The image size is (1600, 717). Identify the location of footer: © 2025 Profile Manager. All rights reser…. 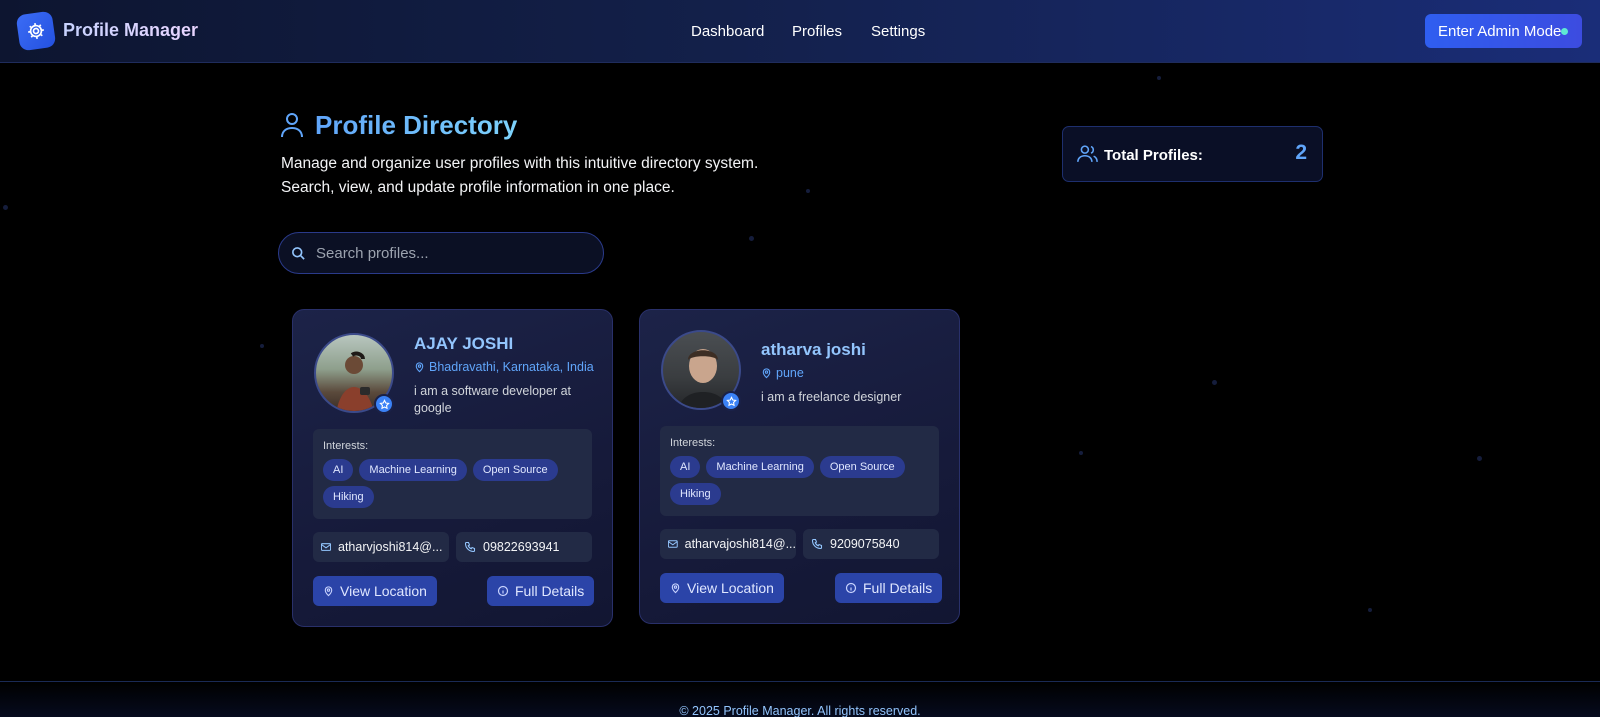
(800, 699).